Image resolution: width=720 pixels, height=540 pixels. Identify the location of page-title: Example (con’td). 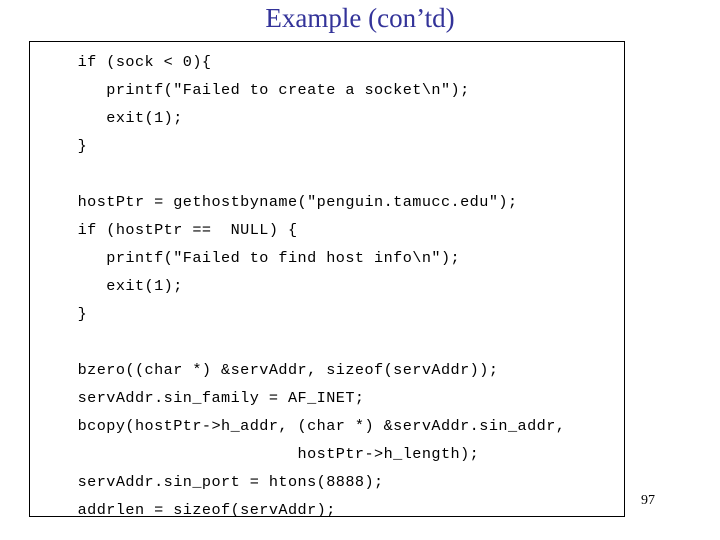
(360, 18).